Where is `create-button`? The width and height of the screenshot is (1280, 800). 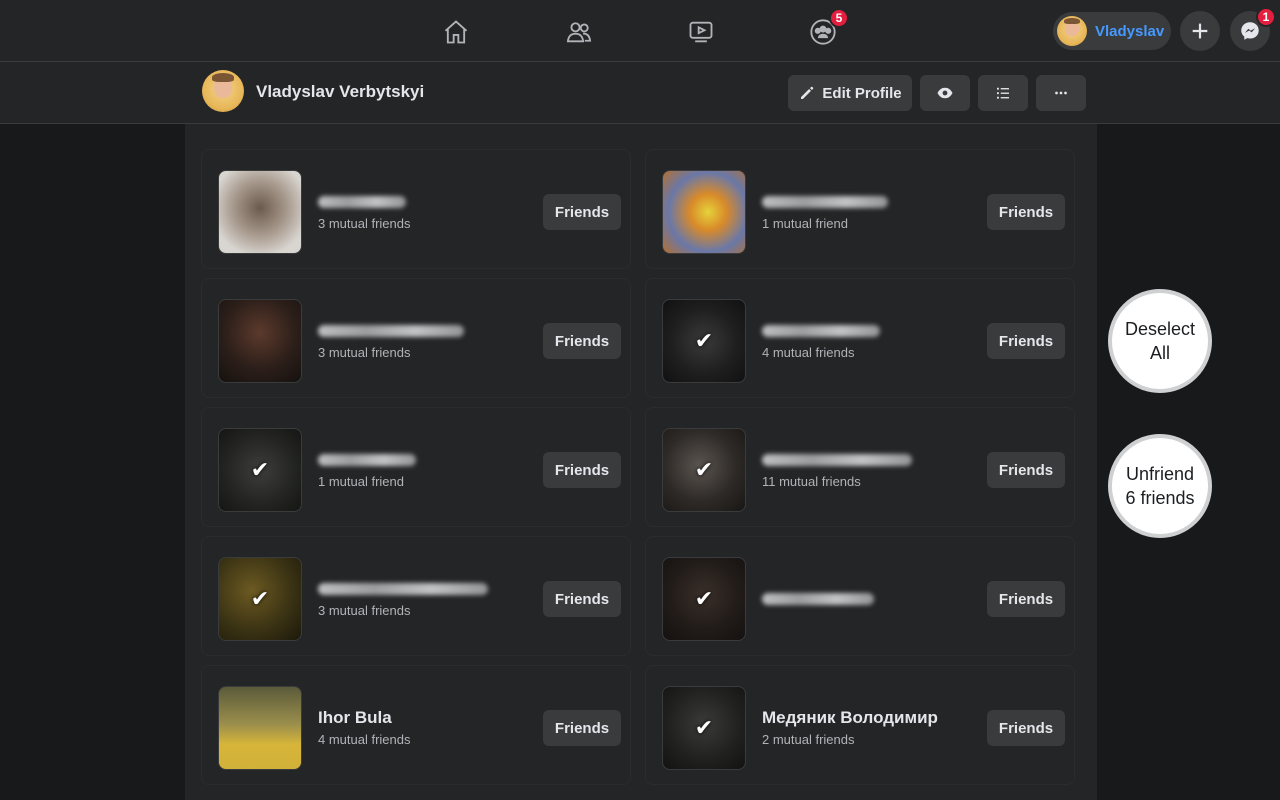 create-button is located at coordinates (1200, 31).